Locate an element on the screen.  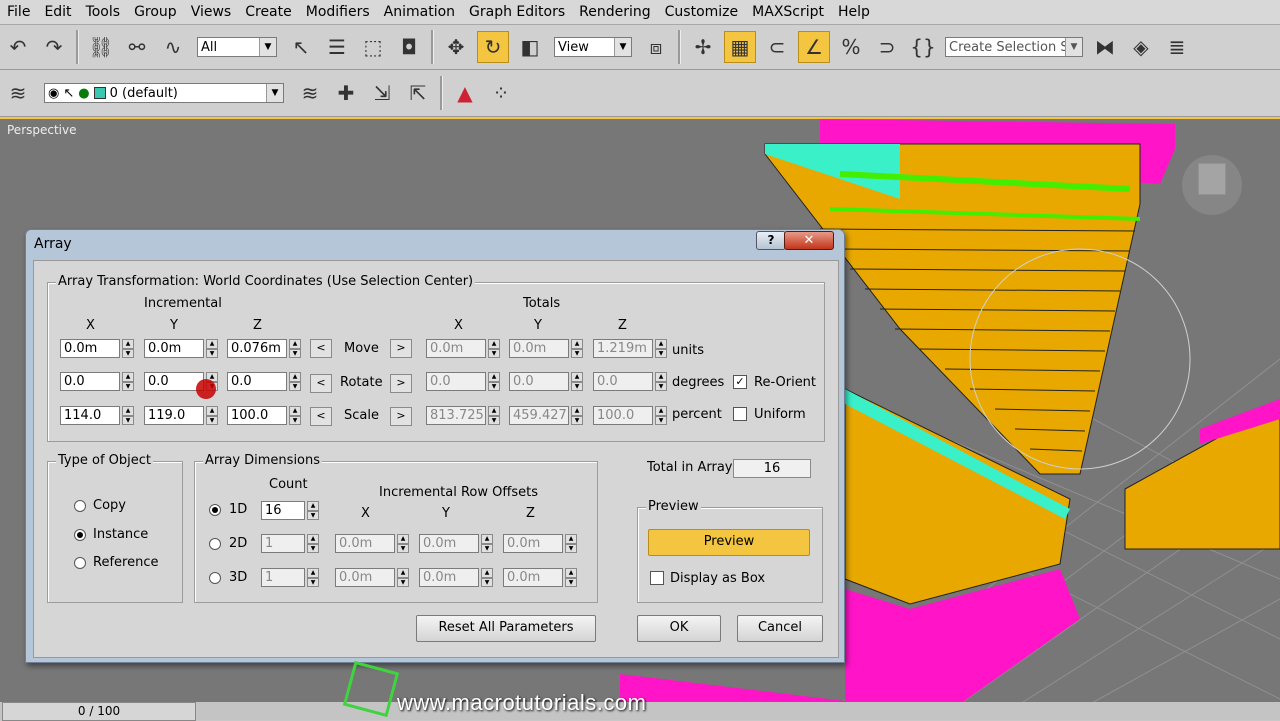
unlink-icon: ⚯ is located at coordinates (137, 47).